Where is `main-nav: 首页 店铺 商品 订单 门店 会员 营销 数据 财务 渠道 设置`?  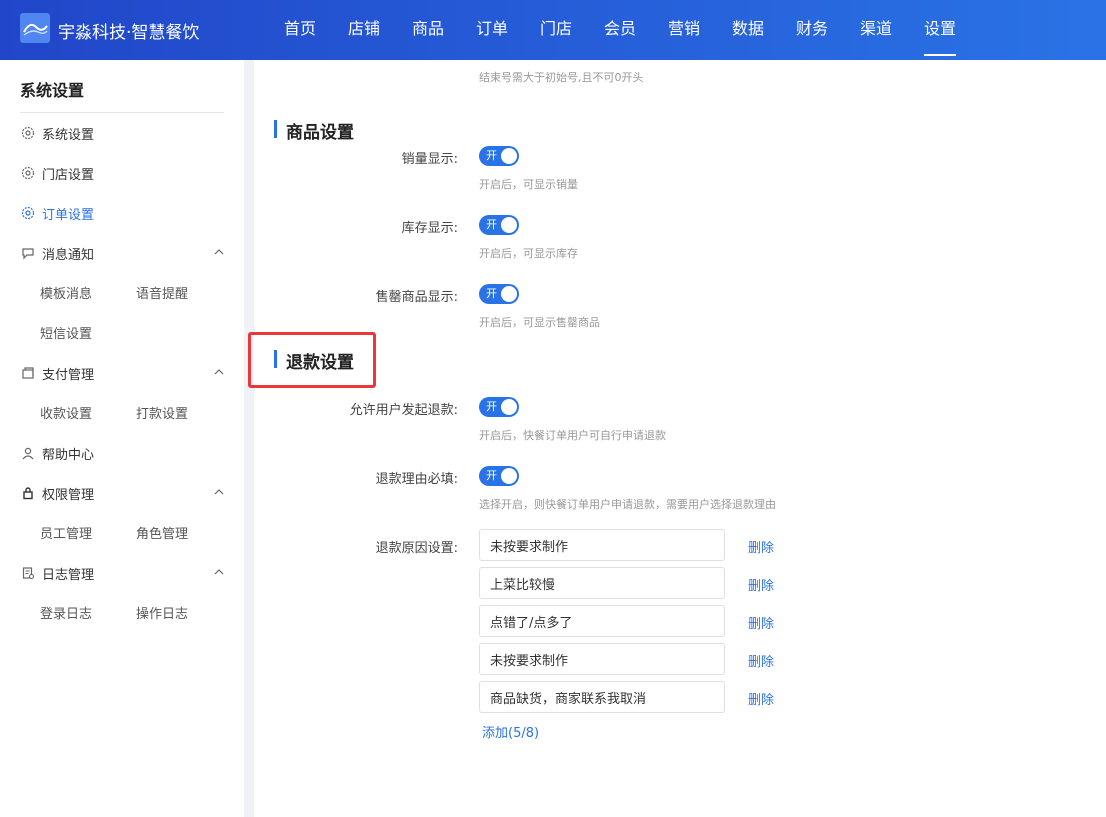
main-nav: 首页 店铺 商品 订单 门店 会员 营销 数据 财务 渠道 设置 is located at coordinates (620, 30).